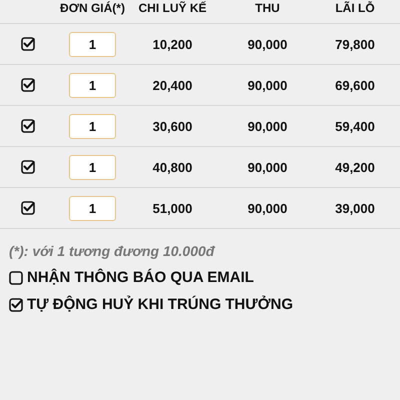 The width and height of the screenshot is (400, 400). I want to click on table-cell: 59,400, so click(355, 126).